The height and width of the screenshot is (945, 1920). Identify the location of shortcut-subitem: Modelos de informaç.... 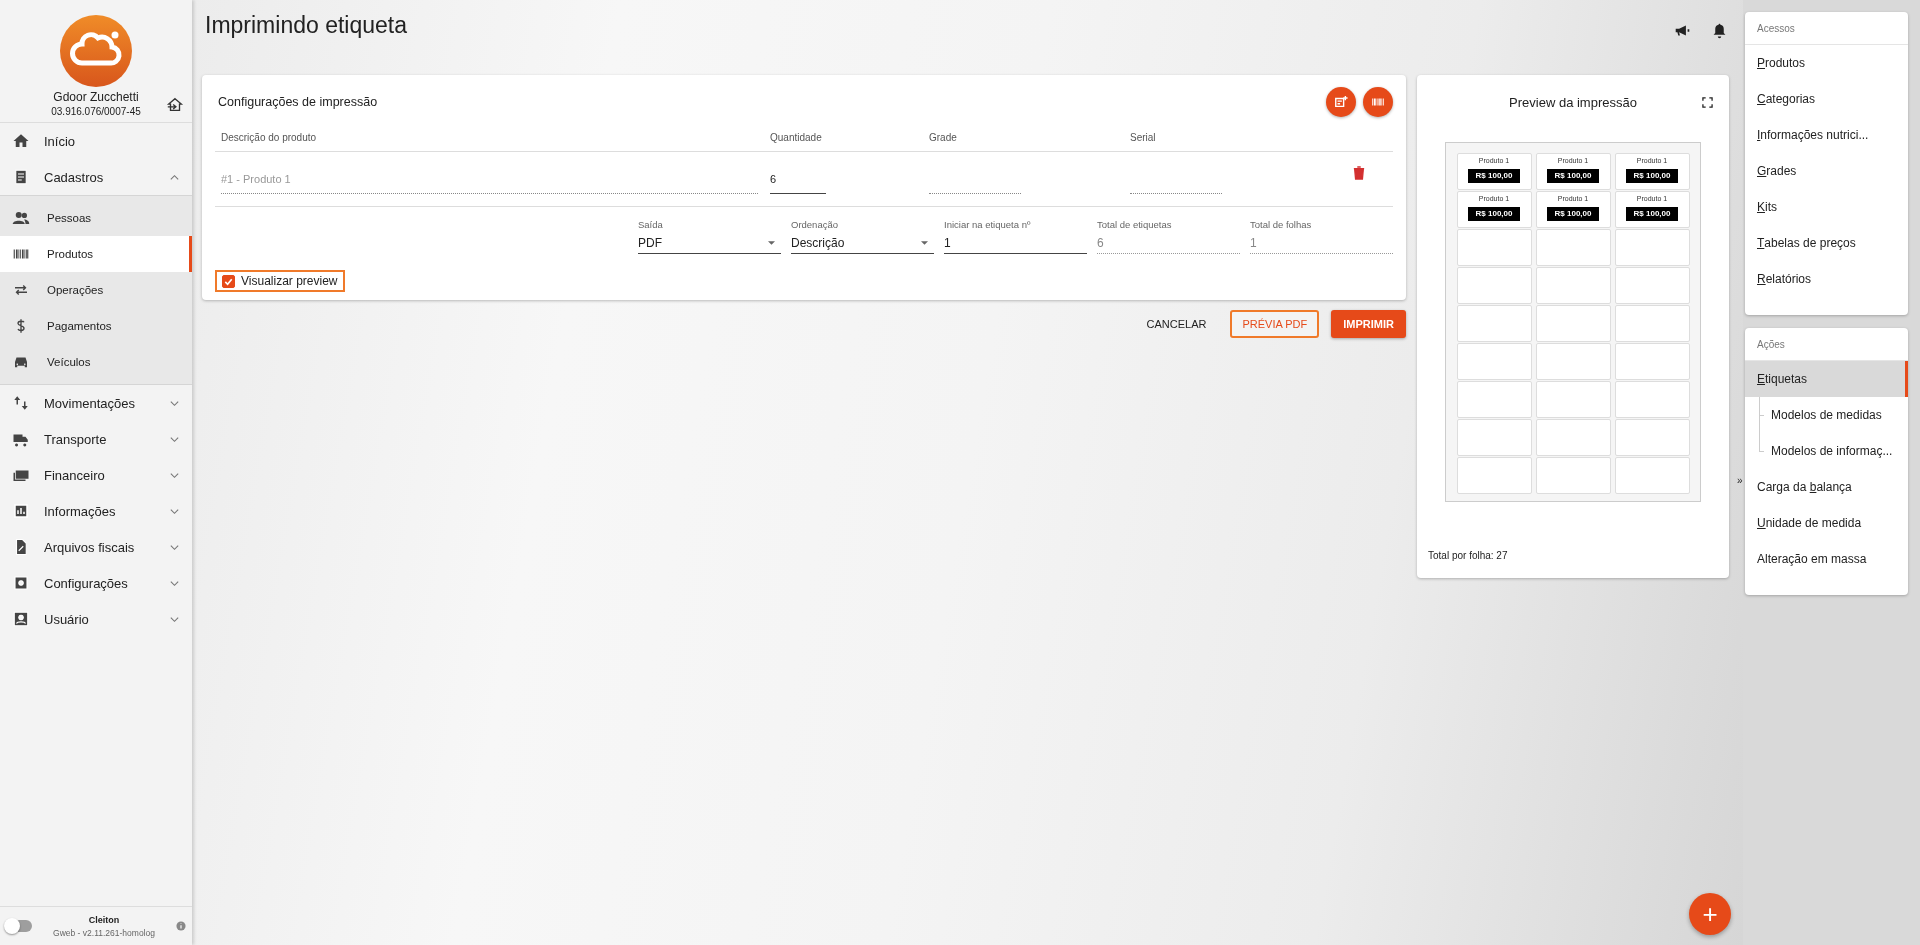
(1826, 451).